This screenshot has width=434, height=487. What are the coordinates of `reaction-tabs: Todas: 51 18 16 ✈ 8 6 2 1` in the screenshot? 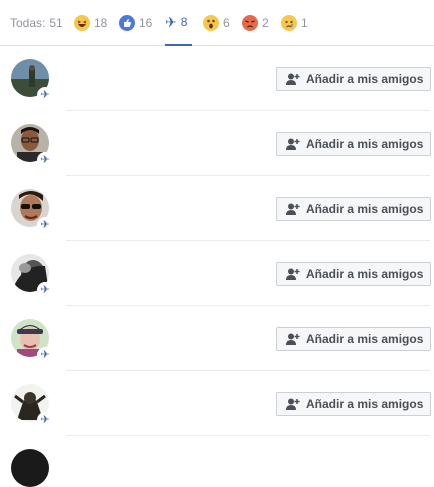 It's located at (217, 23).